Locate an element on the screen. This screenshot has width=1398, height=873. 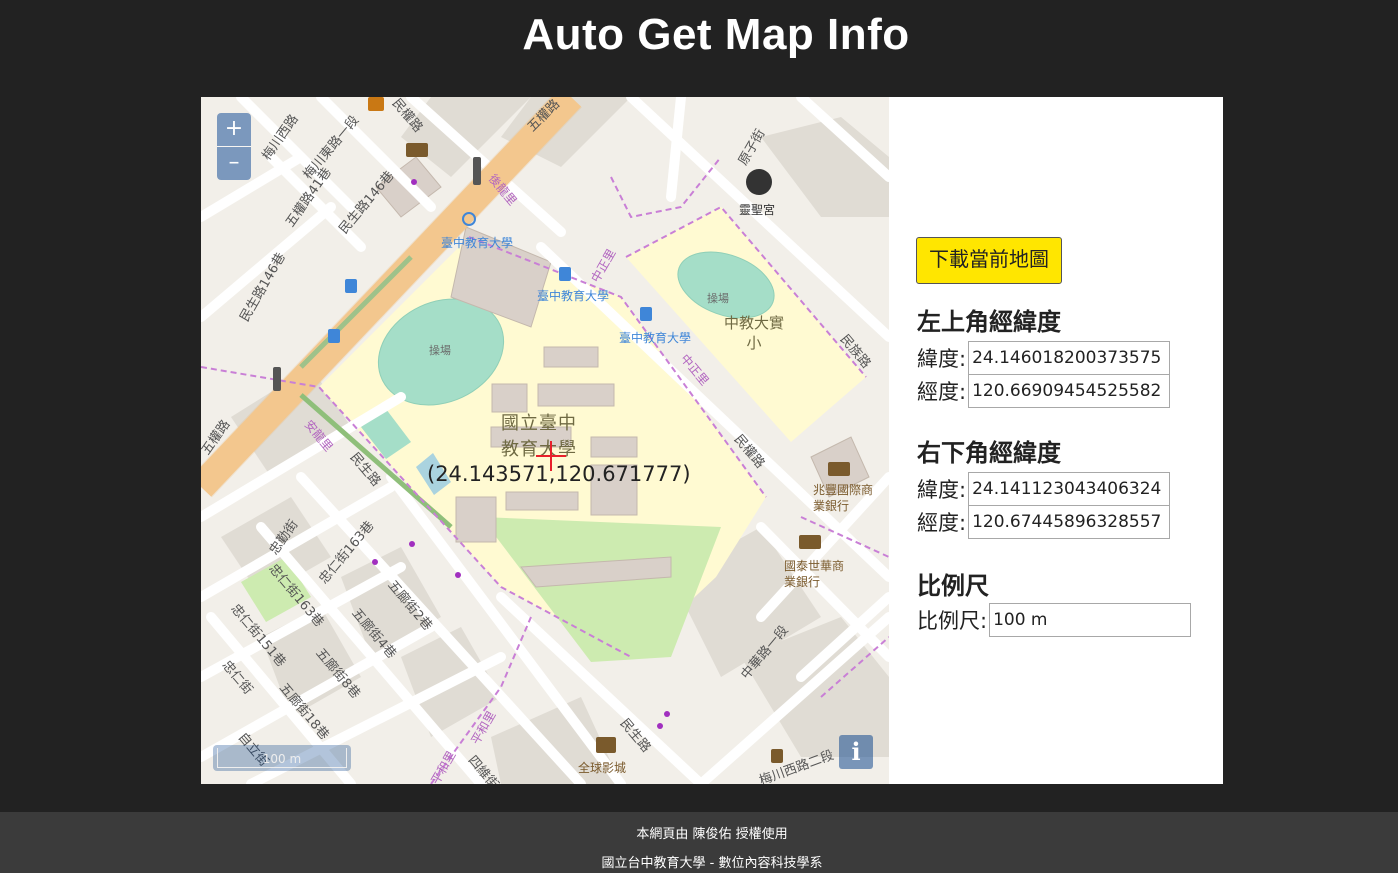
map-campus-label: 中教大實小 is located at coordinates (753, 333).